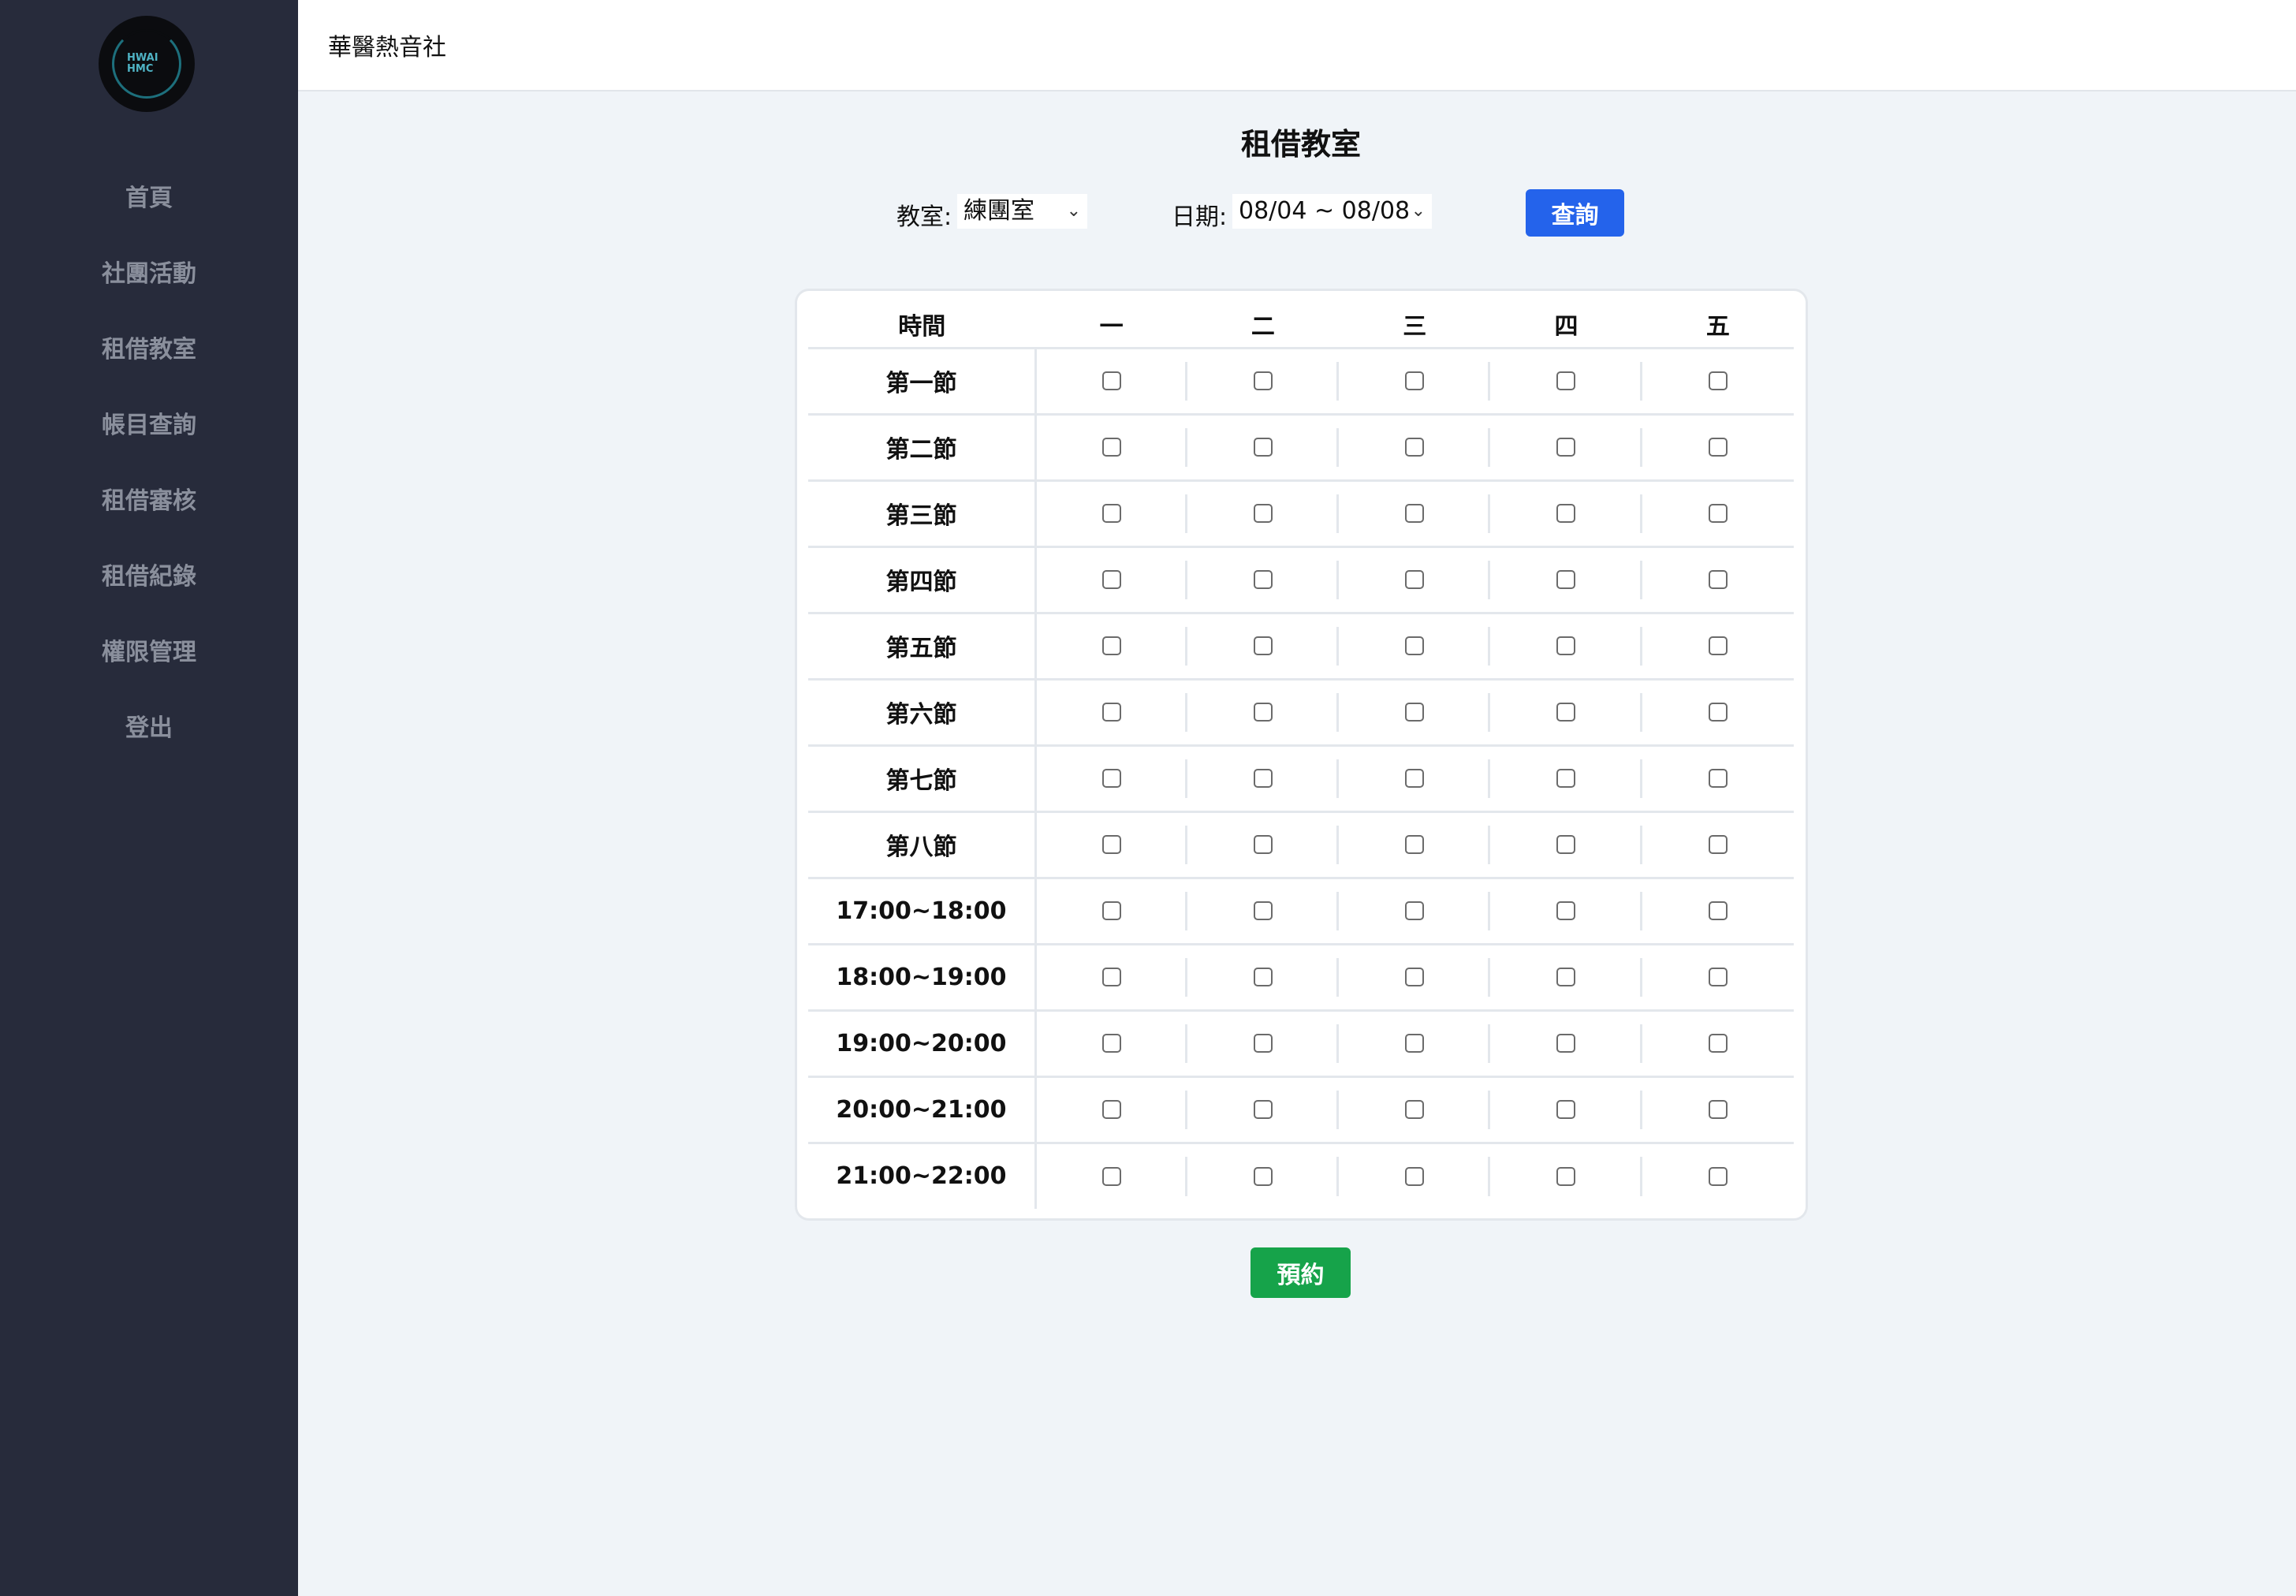 The height and width of the screenshot is (1596, 2296). What do you see at coordinates (1300, 1272) in the screenshot?
I see `reserve-button: 預約` at bounding box center [1300, 1272].